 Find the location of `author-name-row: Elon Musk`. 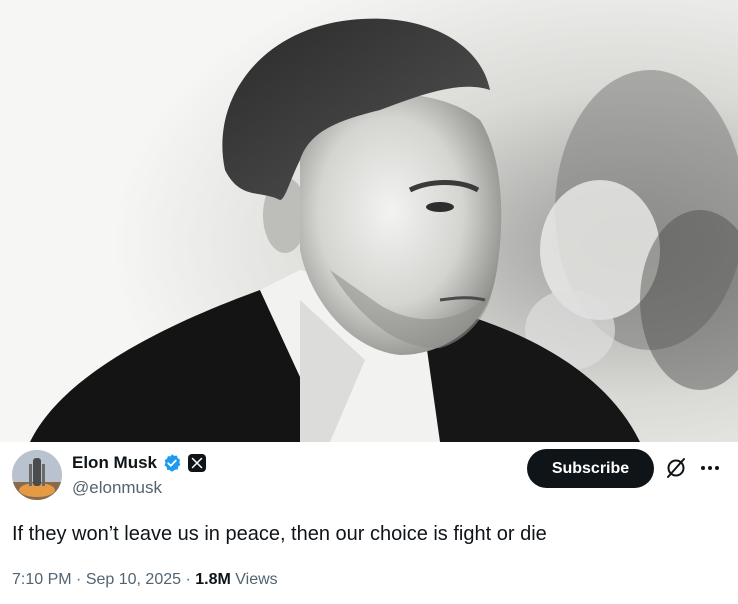

author-name-row: Elon Musk is located at coordinates (139, 463).